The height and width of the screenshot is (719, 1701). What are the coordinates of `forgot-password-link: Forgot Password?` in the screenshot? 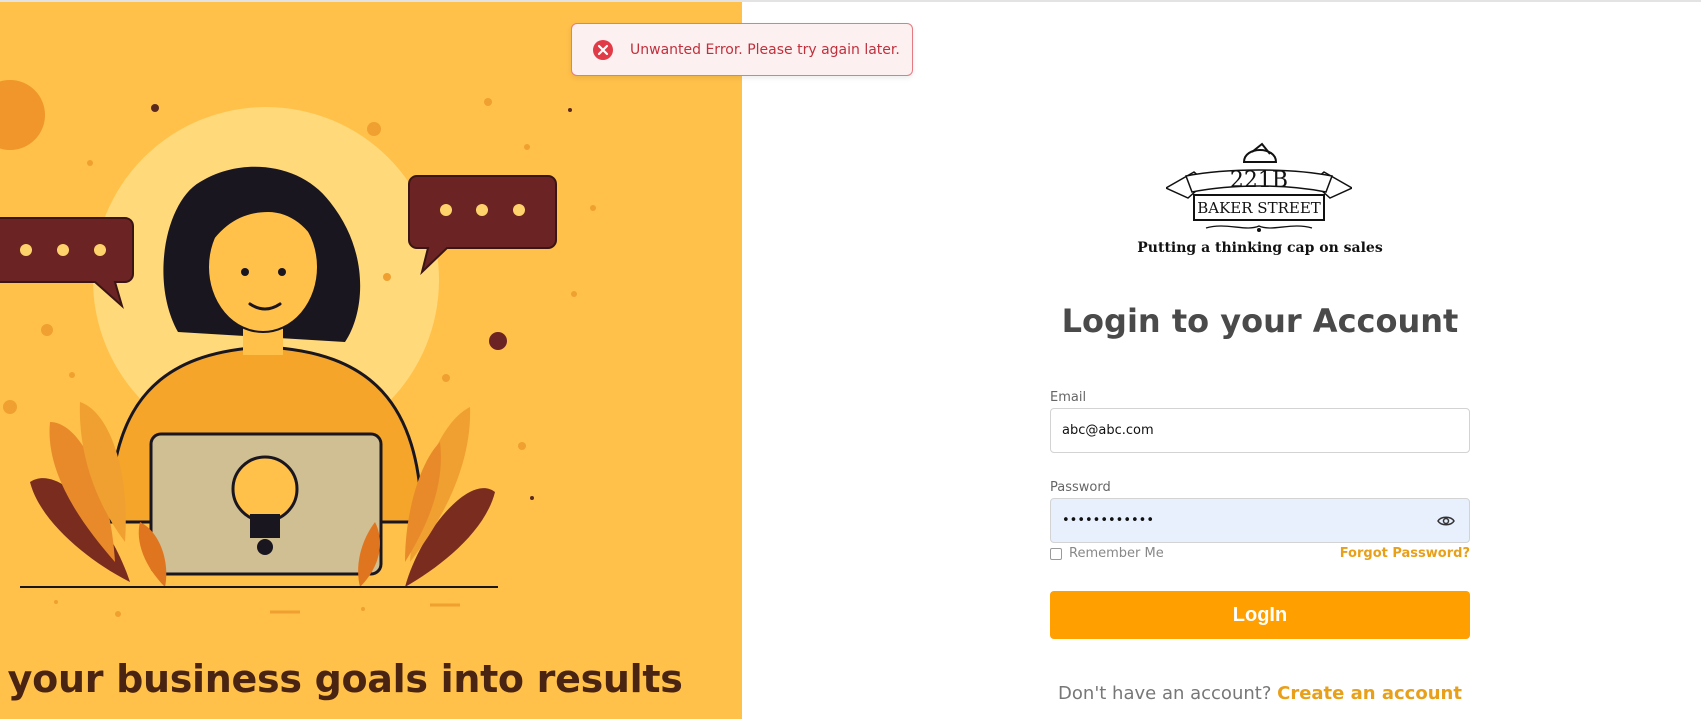 It's located at (1385, 553).